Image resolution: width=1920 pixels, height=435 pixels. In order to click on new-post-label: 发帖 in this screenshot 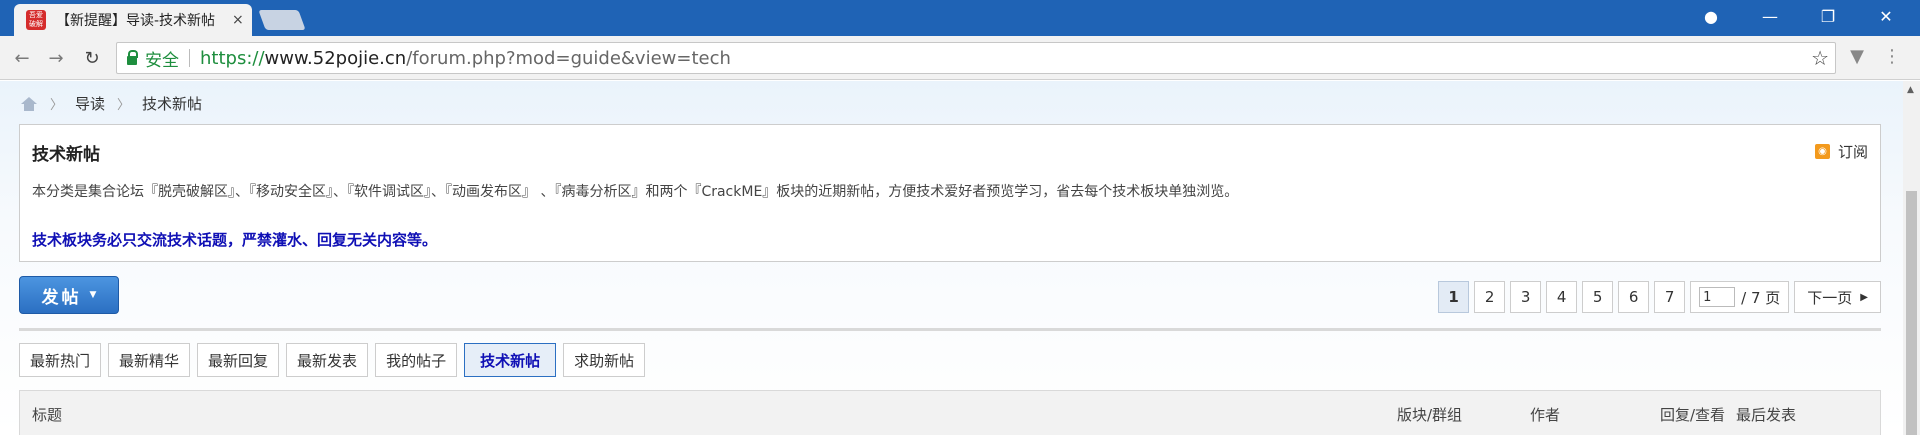, I will do `click(61, 297)`.